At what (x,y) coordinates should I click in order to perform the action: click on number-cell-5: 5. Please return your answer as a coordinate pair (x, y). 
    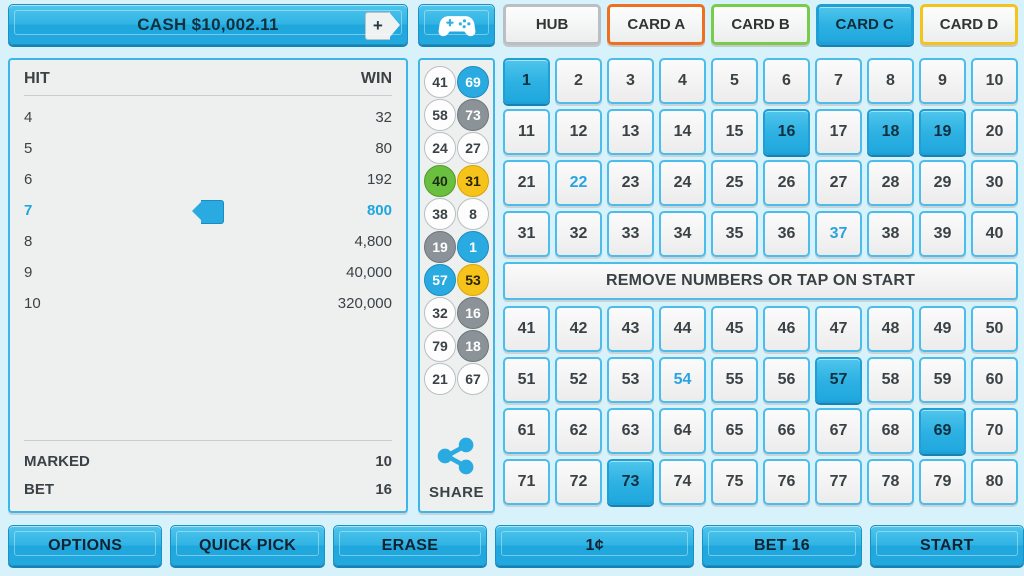
    Looking at the image, I should click on (734, 81).